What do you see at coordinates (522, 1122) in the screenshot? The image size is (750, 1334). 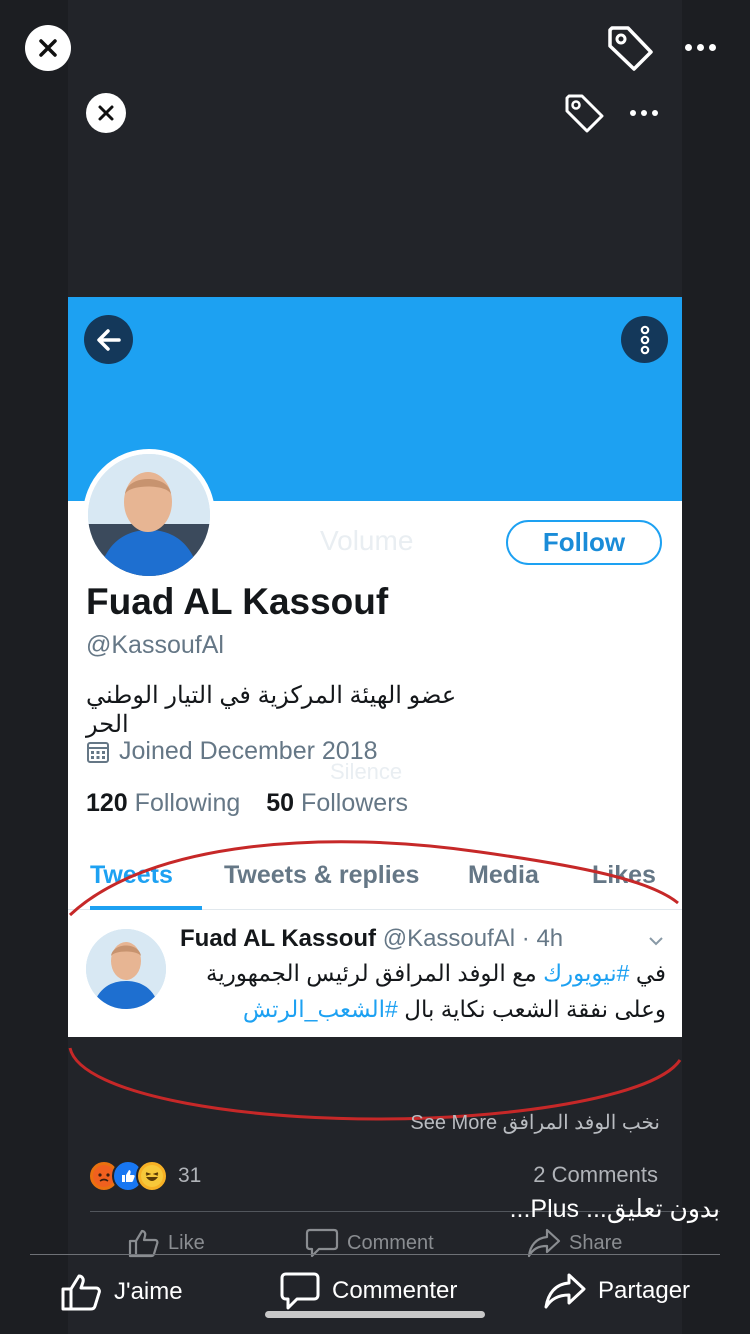 I see `post-caption: نخب الوفد المرافق See More` at bounding box center [522, 1122].